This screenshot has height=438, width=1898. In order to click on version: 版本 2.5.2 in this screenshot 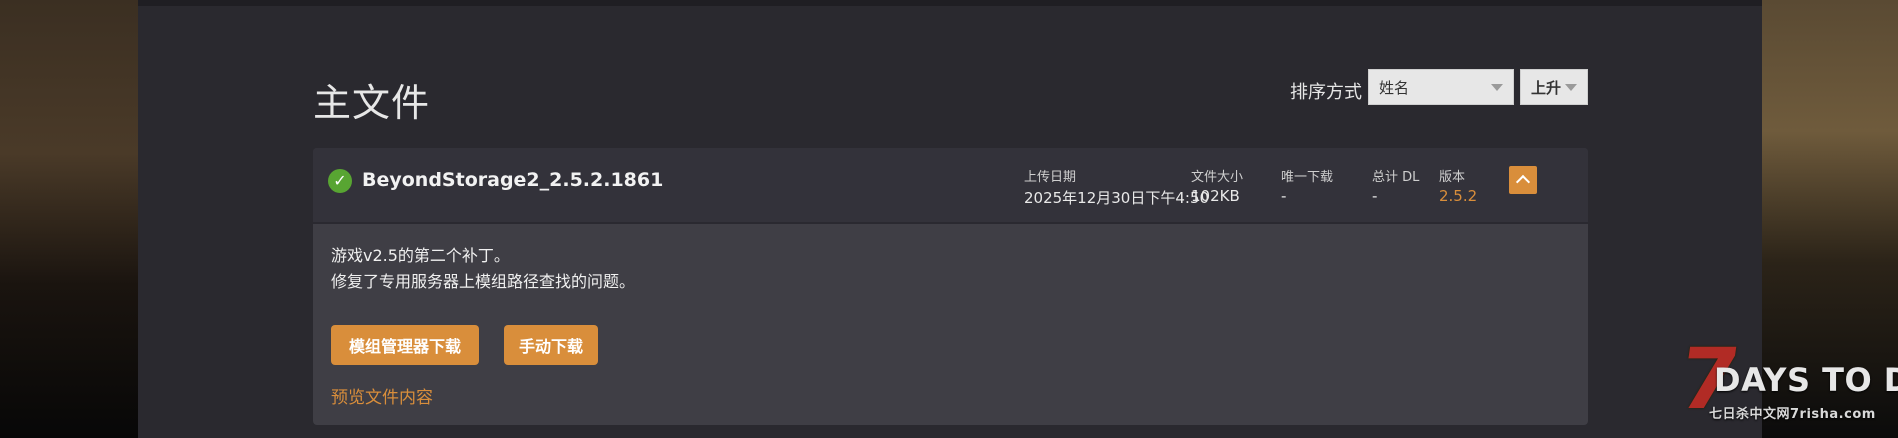, I will do `click(1458, 185)`.